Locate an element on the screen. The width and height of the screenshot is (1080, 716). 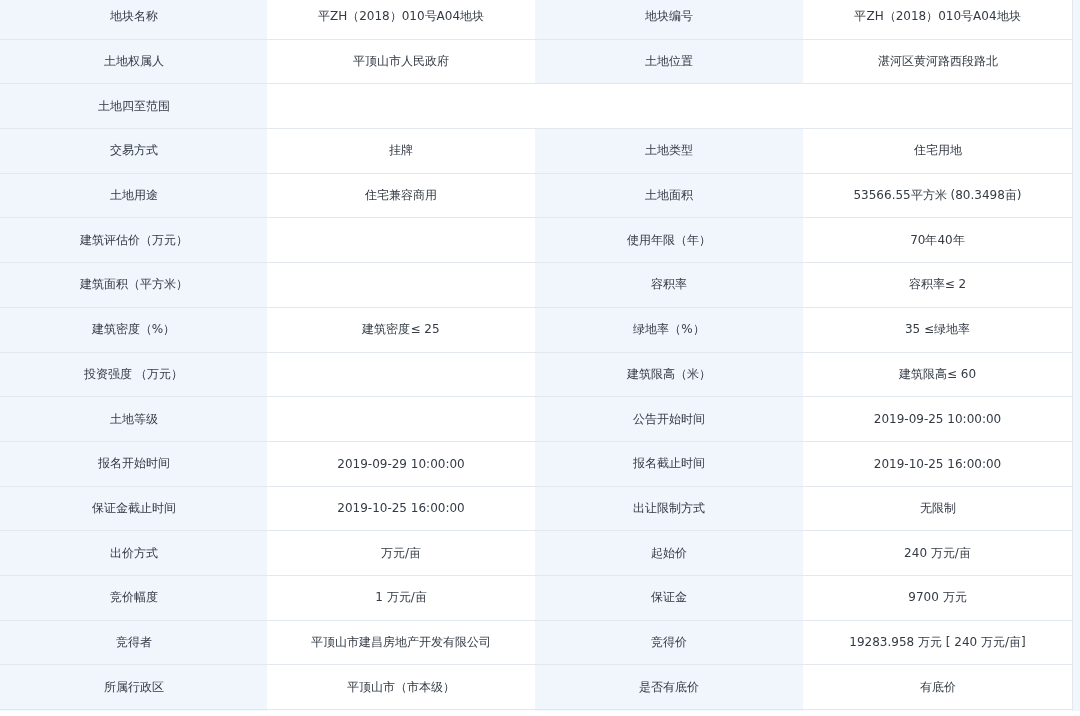
field-label: 建筑限高（米） is located at coordinates (669, 375).